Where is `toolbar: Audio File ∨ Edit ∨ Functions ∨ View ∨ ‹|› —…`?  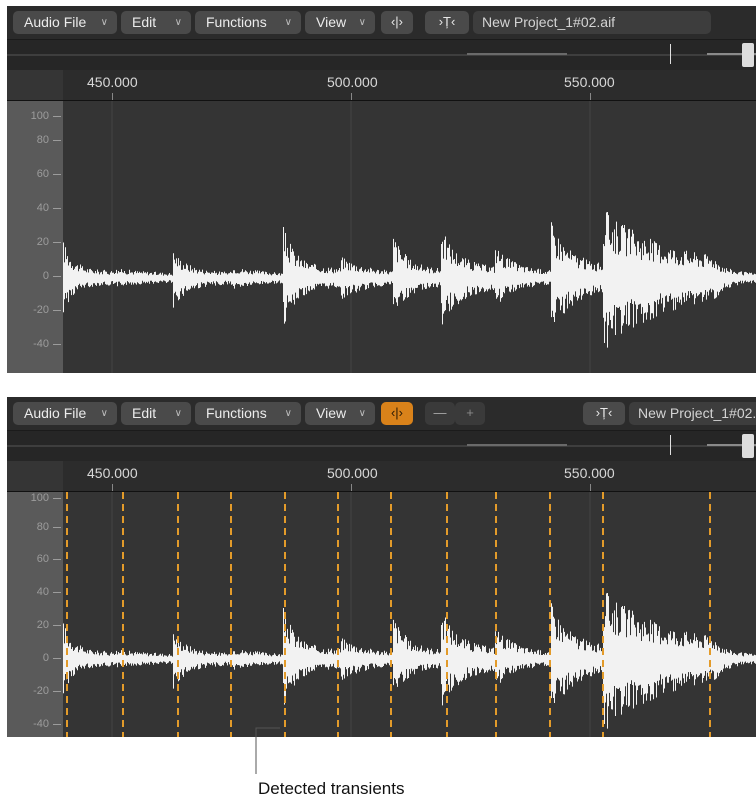
toolbar: Audio File ∨ Edit ∨ Functions ∨ View ∨ ‹|› —… is located at coordinates (381, 414).